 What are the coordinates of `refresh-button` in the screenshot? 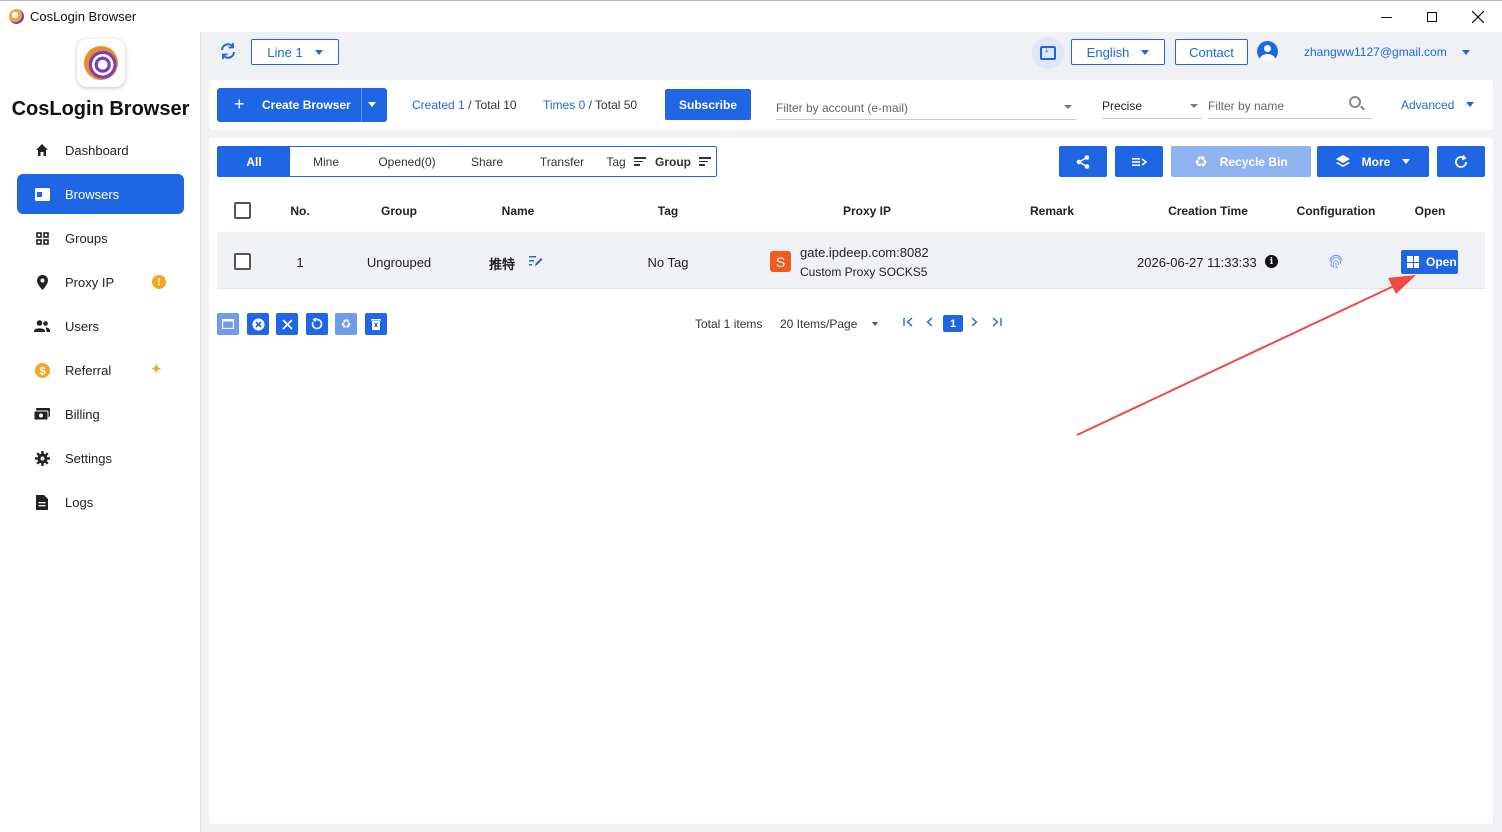 It's located at (1461, 161).